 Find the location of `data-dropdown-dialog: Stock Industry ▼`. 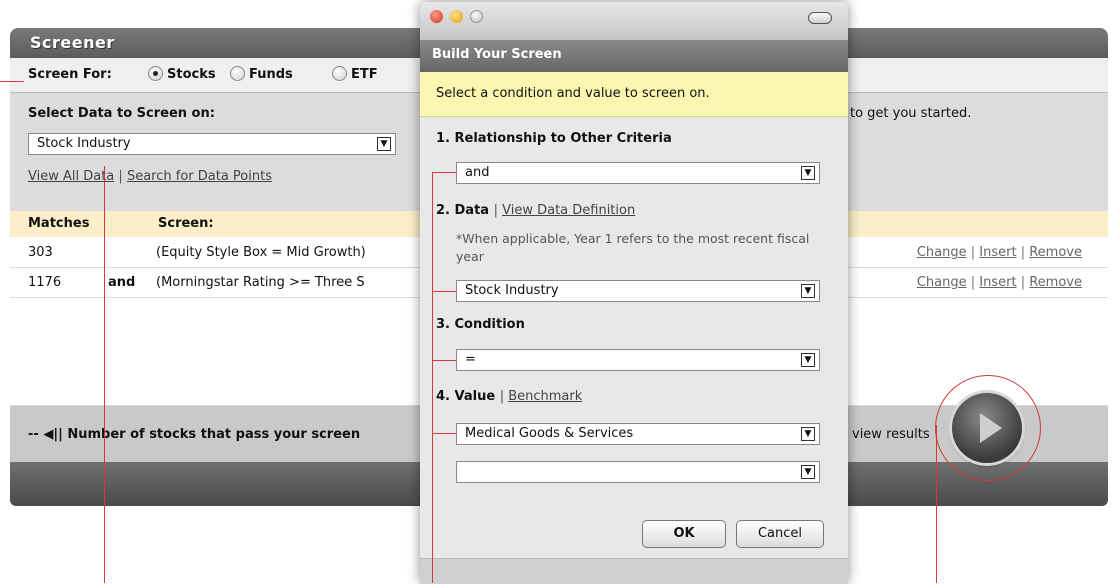

data-dropdown-dialog: Stock Industry ▼ is located at coordinates (638, 291).